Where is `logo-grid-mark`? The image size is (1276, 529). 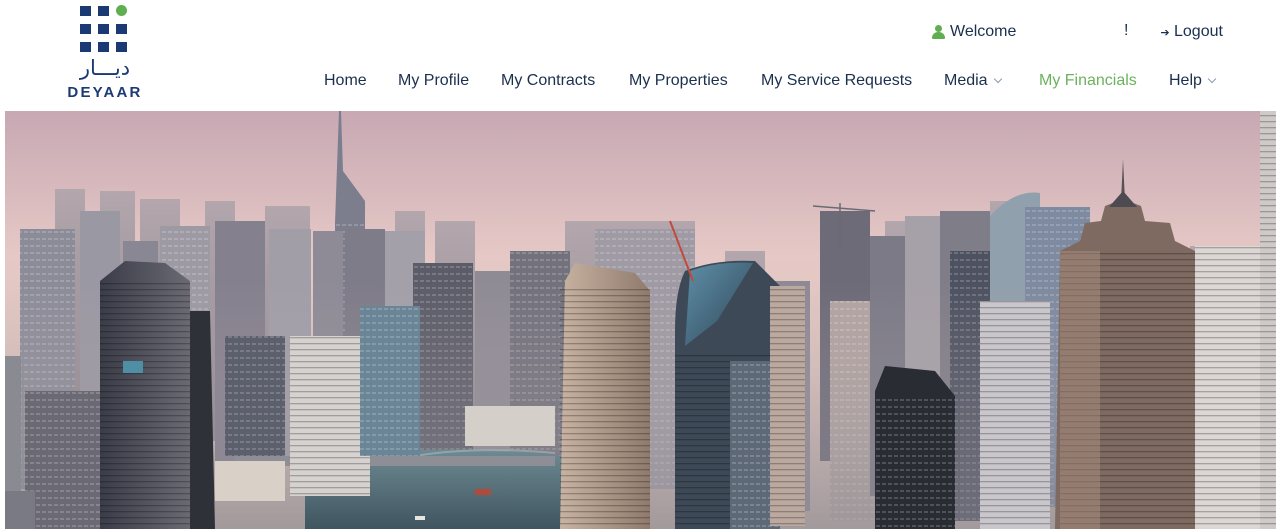 logo-grid-mark is located at coordinates (104, 28).